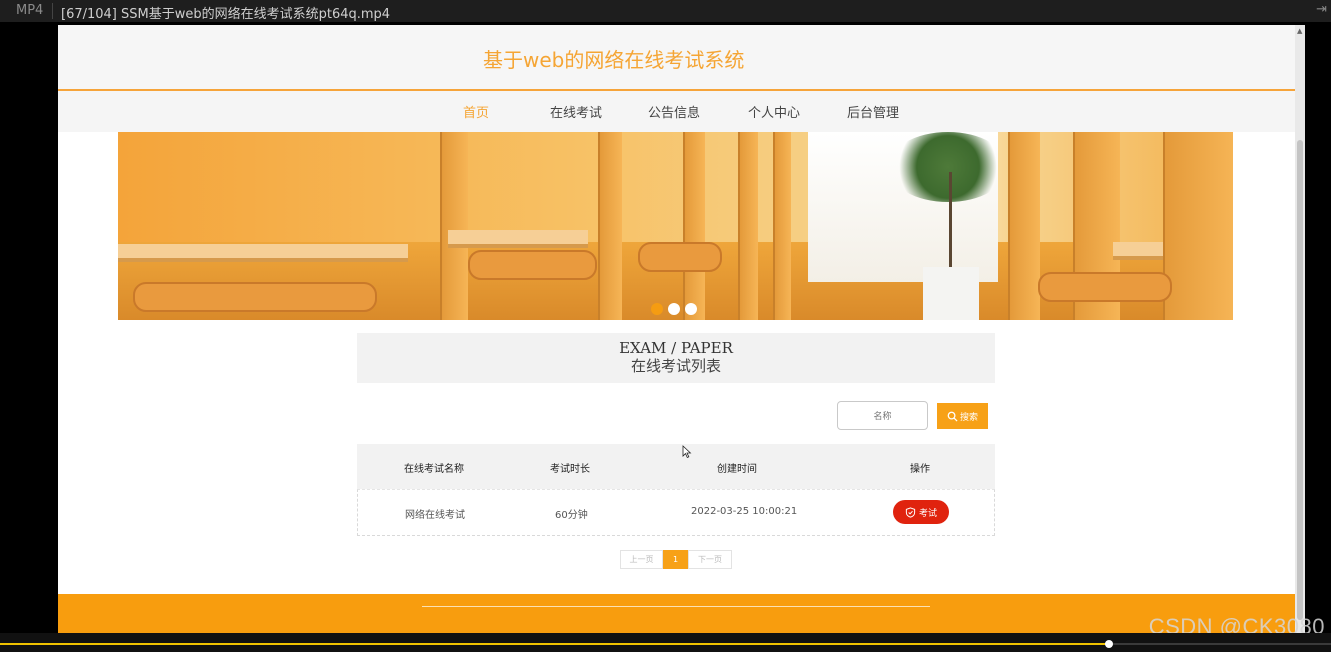 Image resolution: width=1331 pixels, height=652 pixels. Describe the element at coordinates (676, 606) in the screenshot. I see `footer-divider` at that location.